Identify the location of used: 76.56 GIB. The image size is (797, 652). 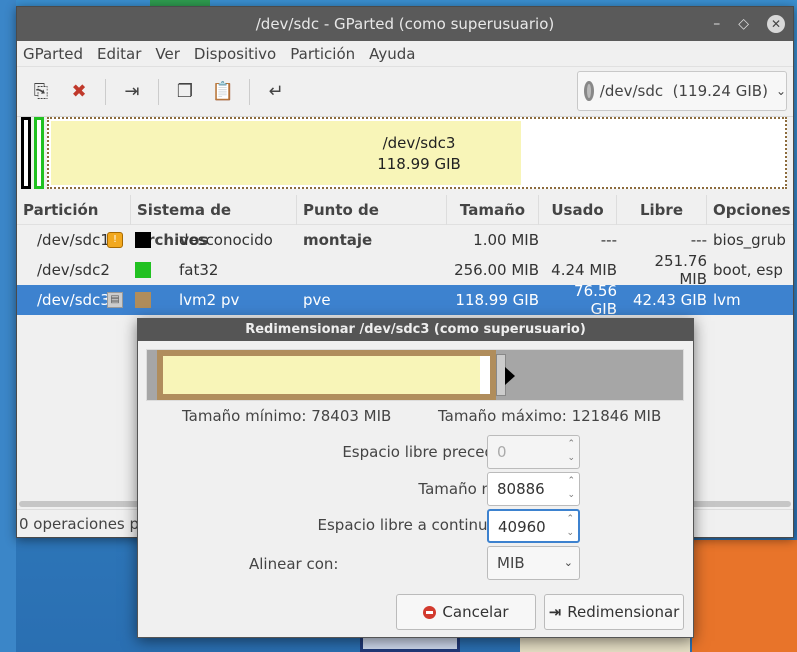
(595, 300).